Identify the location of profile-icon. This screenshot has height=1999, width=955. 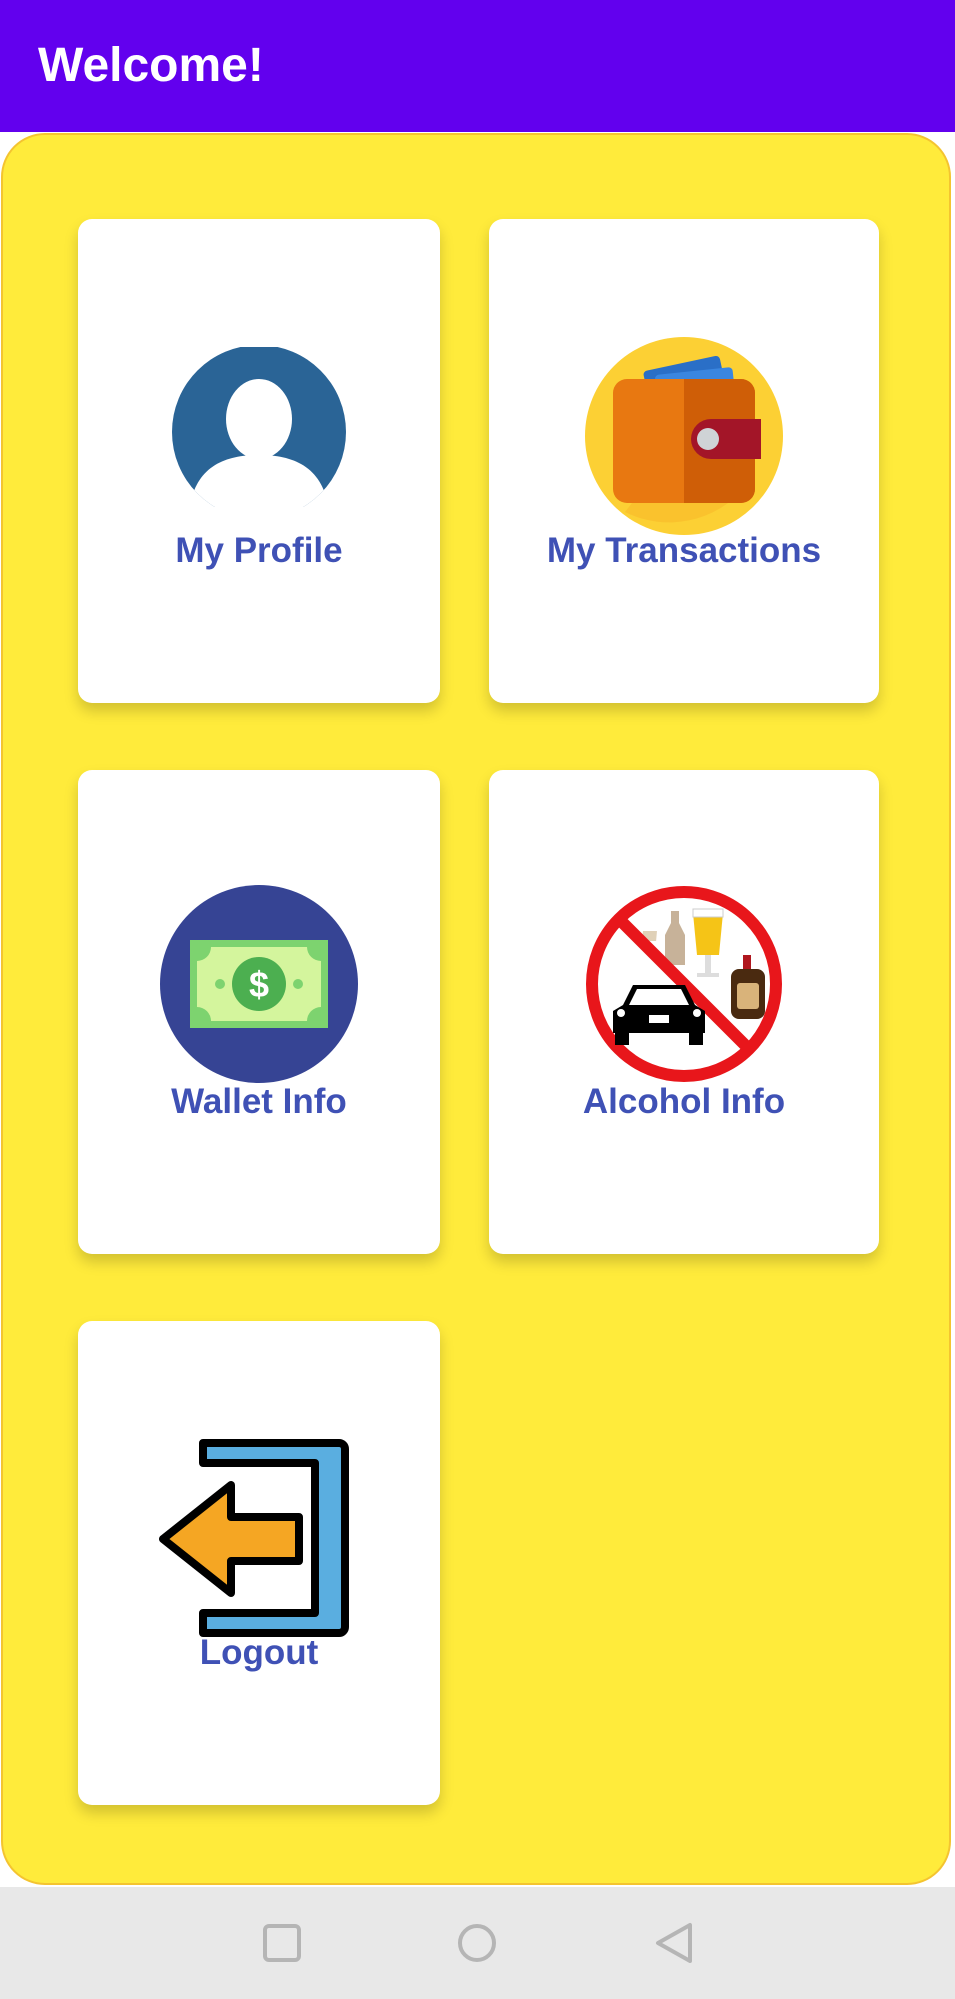
(259, 427).